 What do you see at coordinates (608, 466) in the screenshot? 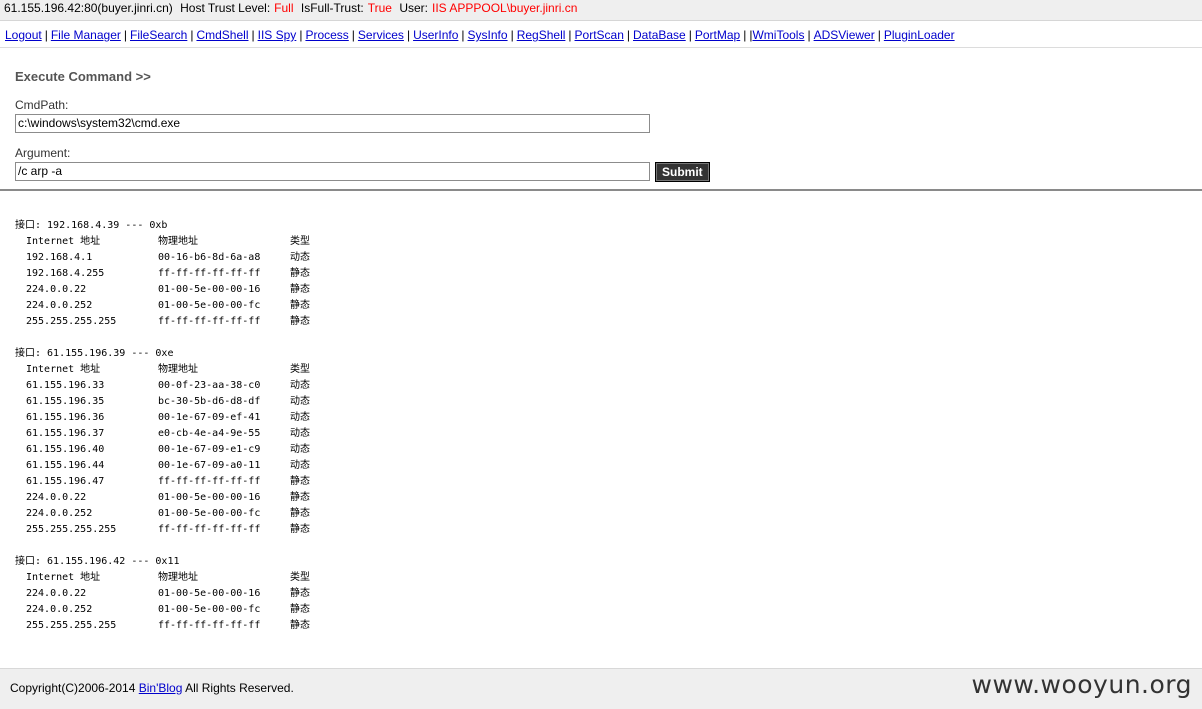
I see `table-row: 61.155.196.44 00-1e-67-09-a0-11 动态` at bounding box center [608, 466].